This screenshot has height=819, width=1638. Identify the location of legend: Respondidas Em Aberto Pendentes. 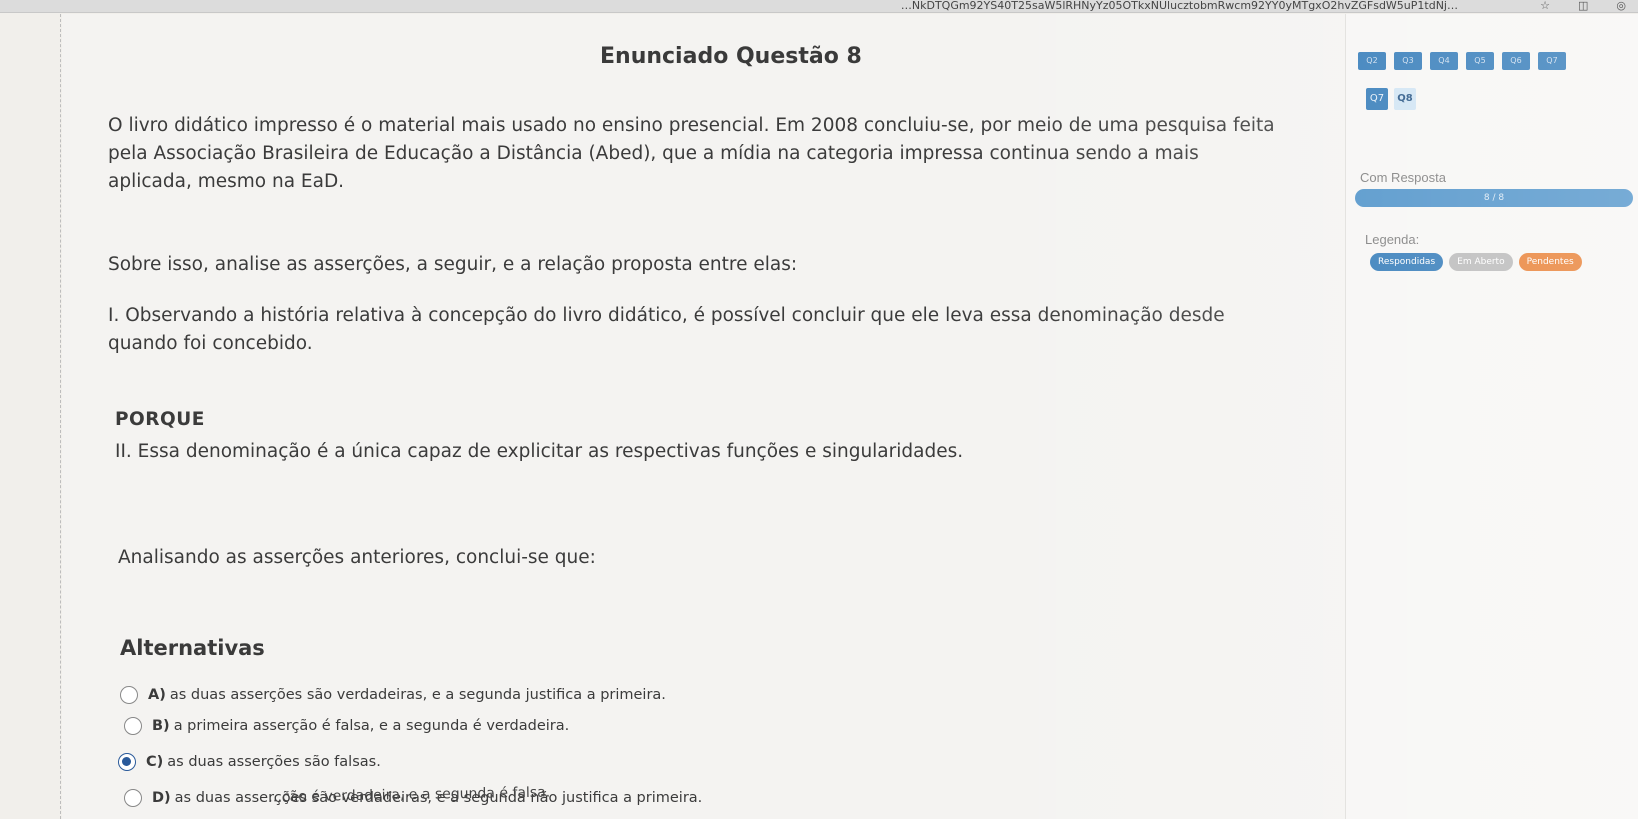
(1476, 262).